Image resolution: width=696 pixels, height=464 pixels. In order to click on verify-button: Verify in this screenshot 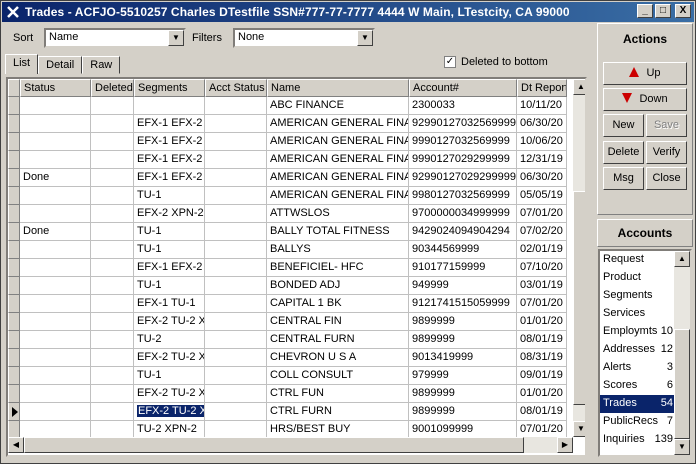, I will do `click(666, 152)`.